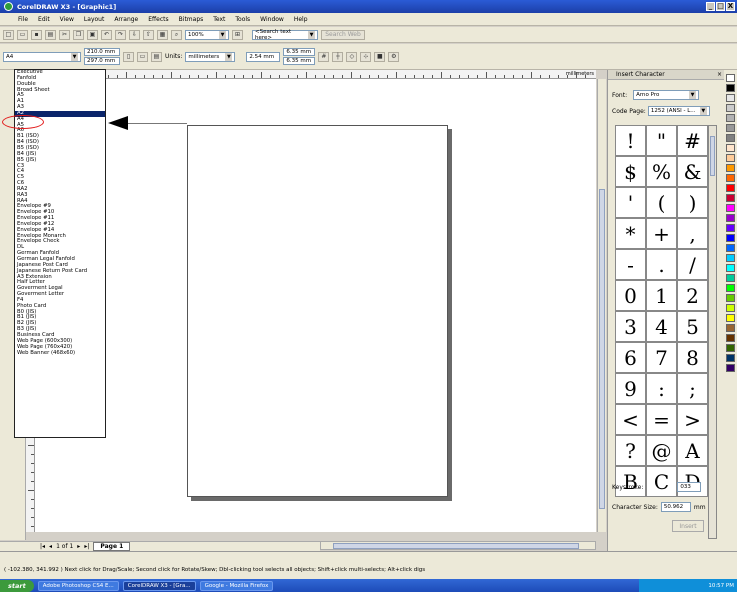 This screenshot has height=592, width=737. What do you see at coordinates (102, 61) in the screenshot?
I see `paper-height-field: 297.0 mm` at bounding box center [102, 61].